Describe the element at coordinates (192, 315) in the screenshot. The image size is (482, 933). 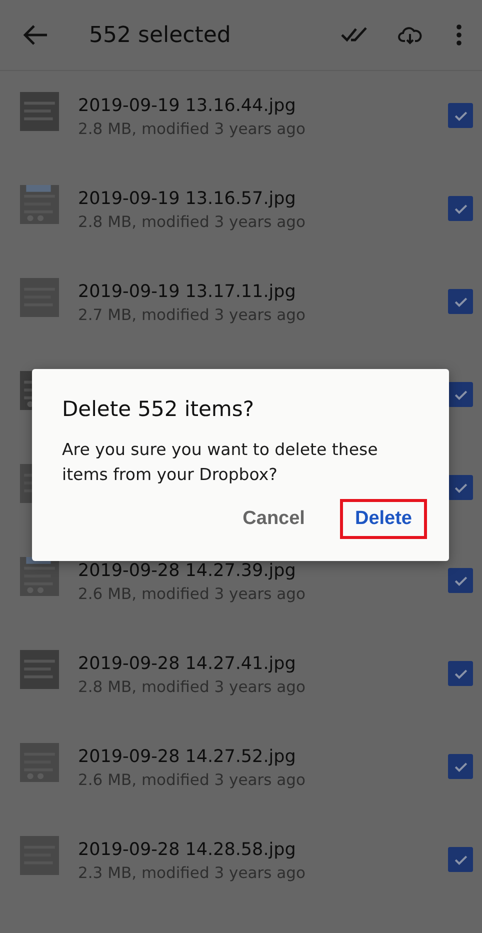
I see `file-details: 2.7 MB, modified 3 years ago` at that location.